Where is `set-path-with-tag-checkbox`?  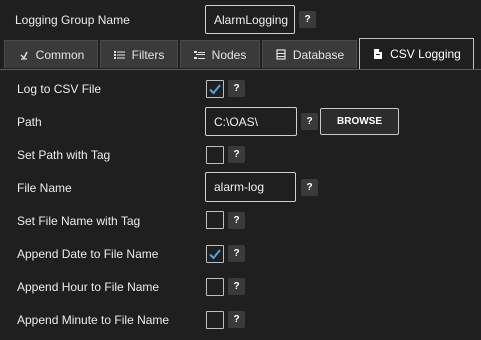 set-path-with-tag-checkbox is located at coordinates (215, 155).